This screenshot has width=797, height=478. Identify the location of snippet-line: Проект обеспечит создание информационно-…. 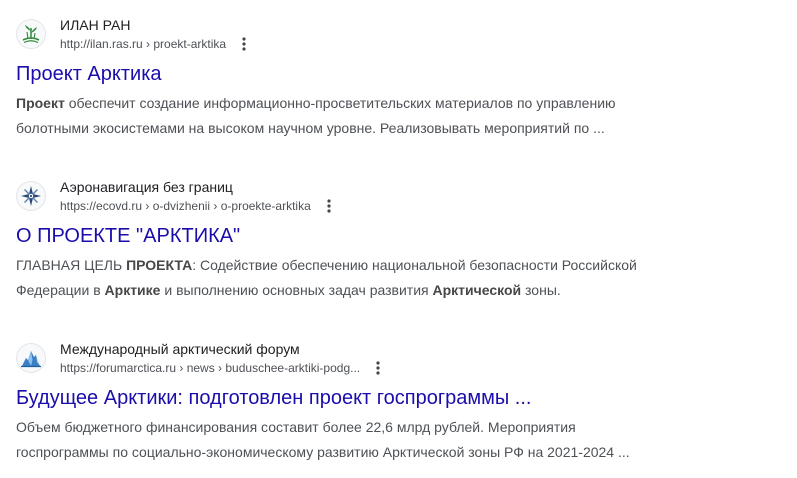
(361, 103).